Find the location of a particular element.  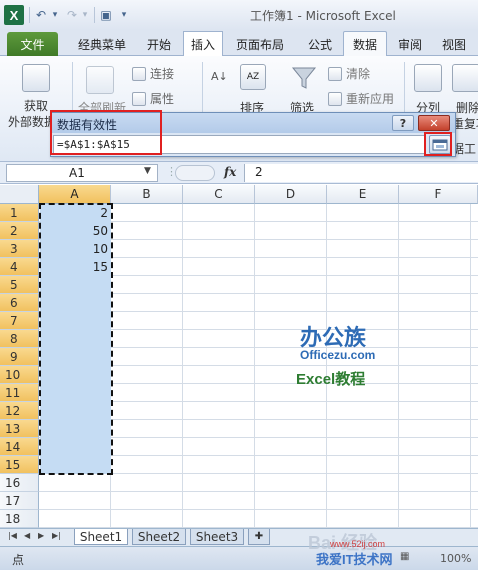

excel-logo-icon: X is located at coordinates (14, 15).